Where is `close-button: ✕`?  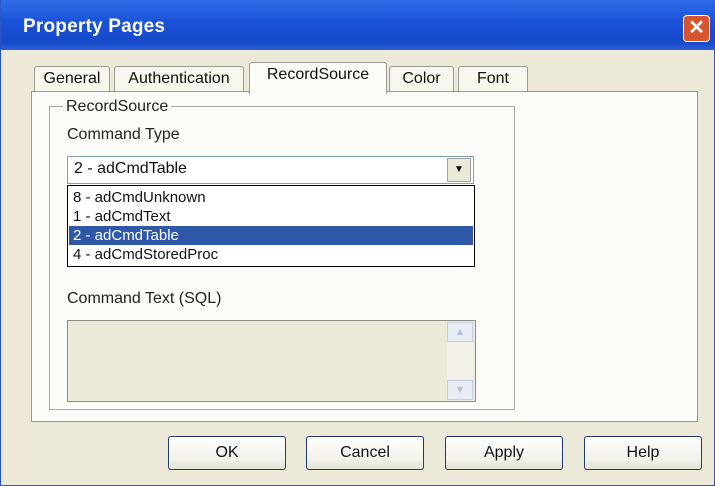
close-button: ✕ is located at coordinates (696, 28).